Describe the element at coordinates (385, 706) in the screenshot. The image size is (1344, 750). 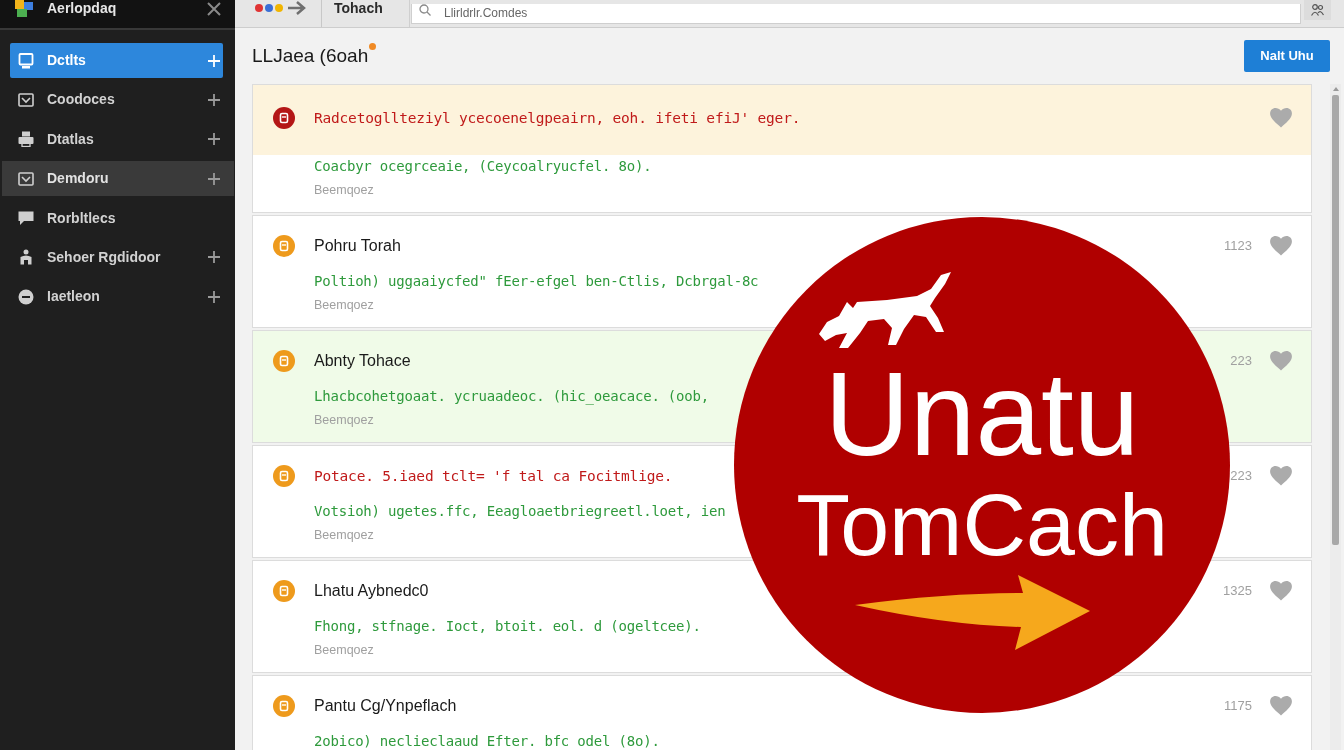
I see `card-title: Pantu Cg/Ynpeflach` at that location.